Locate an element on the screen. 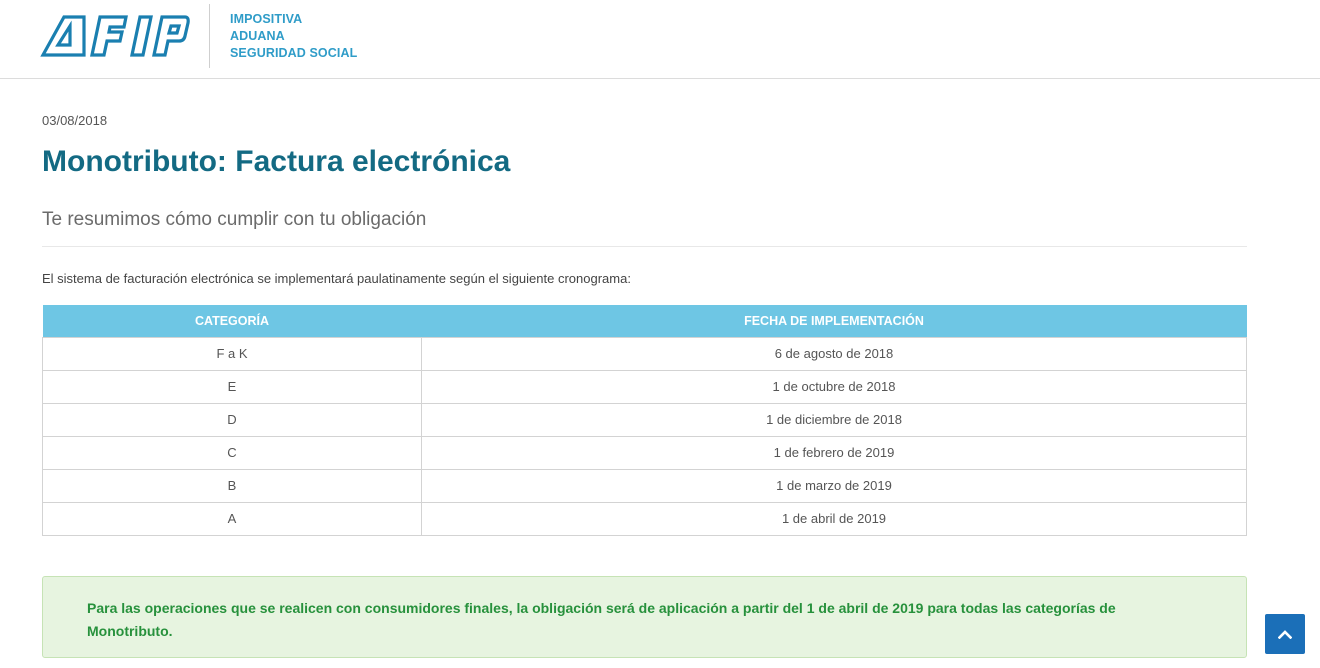 The width and height of the screenshot is (1320, 668). nav-link-aduana: ADUANA is located at coordinates (293, 36).